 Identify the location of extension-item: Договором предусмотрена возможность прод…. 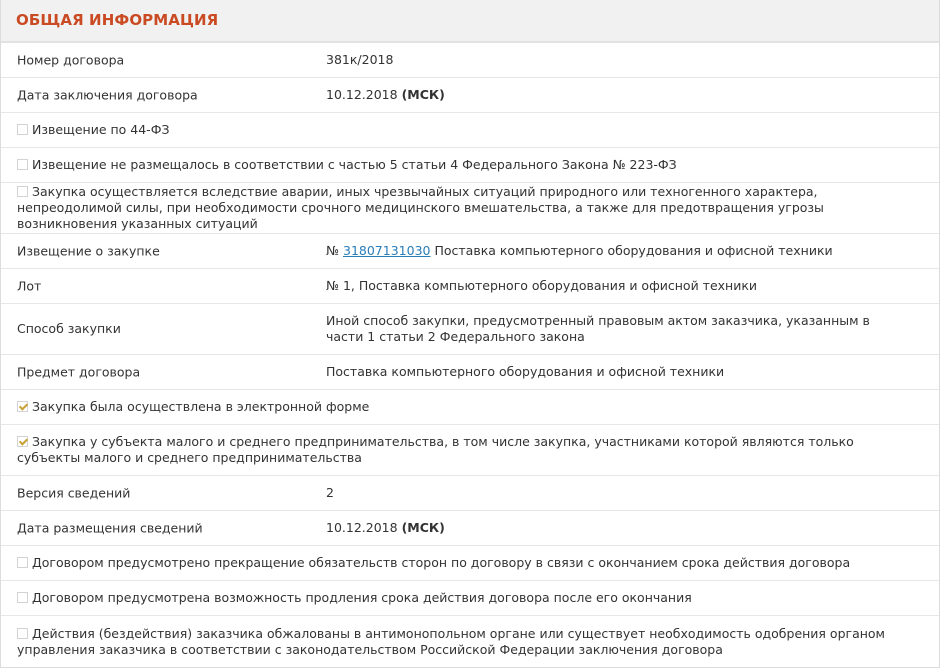
(467, 598).